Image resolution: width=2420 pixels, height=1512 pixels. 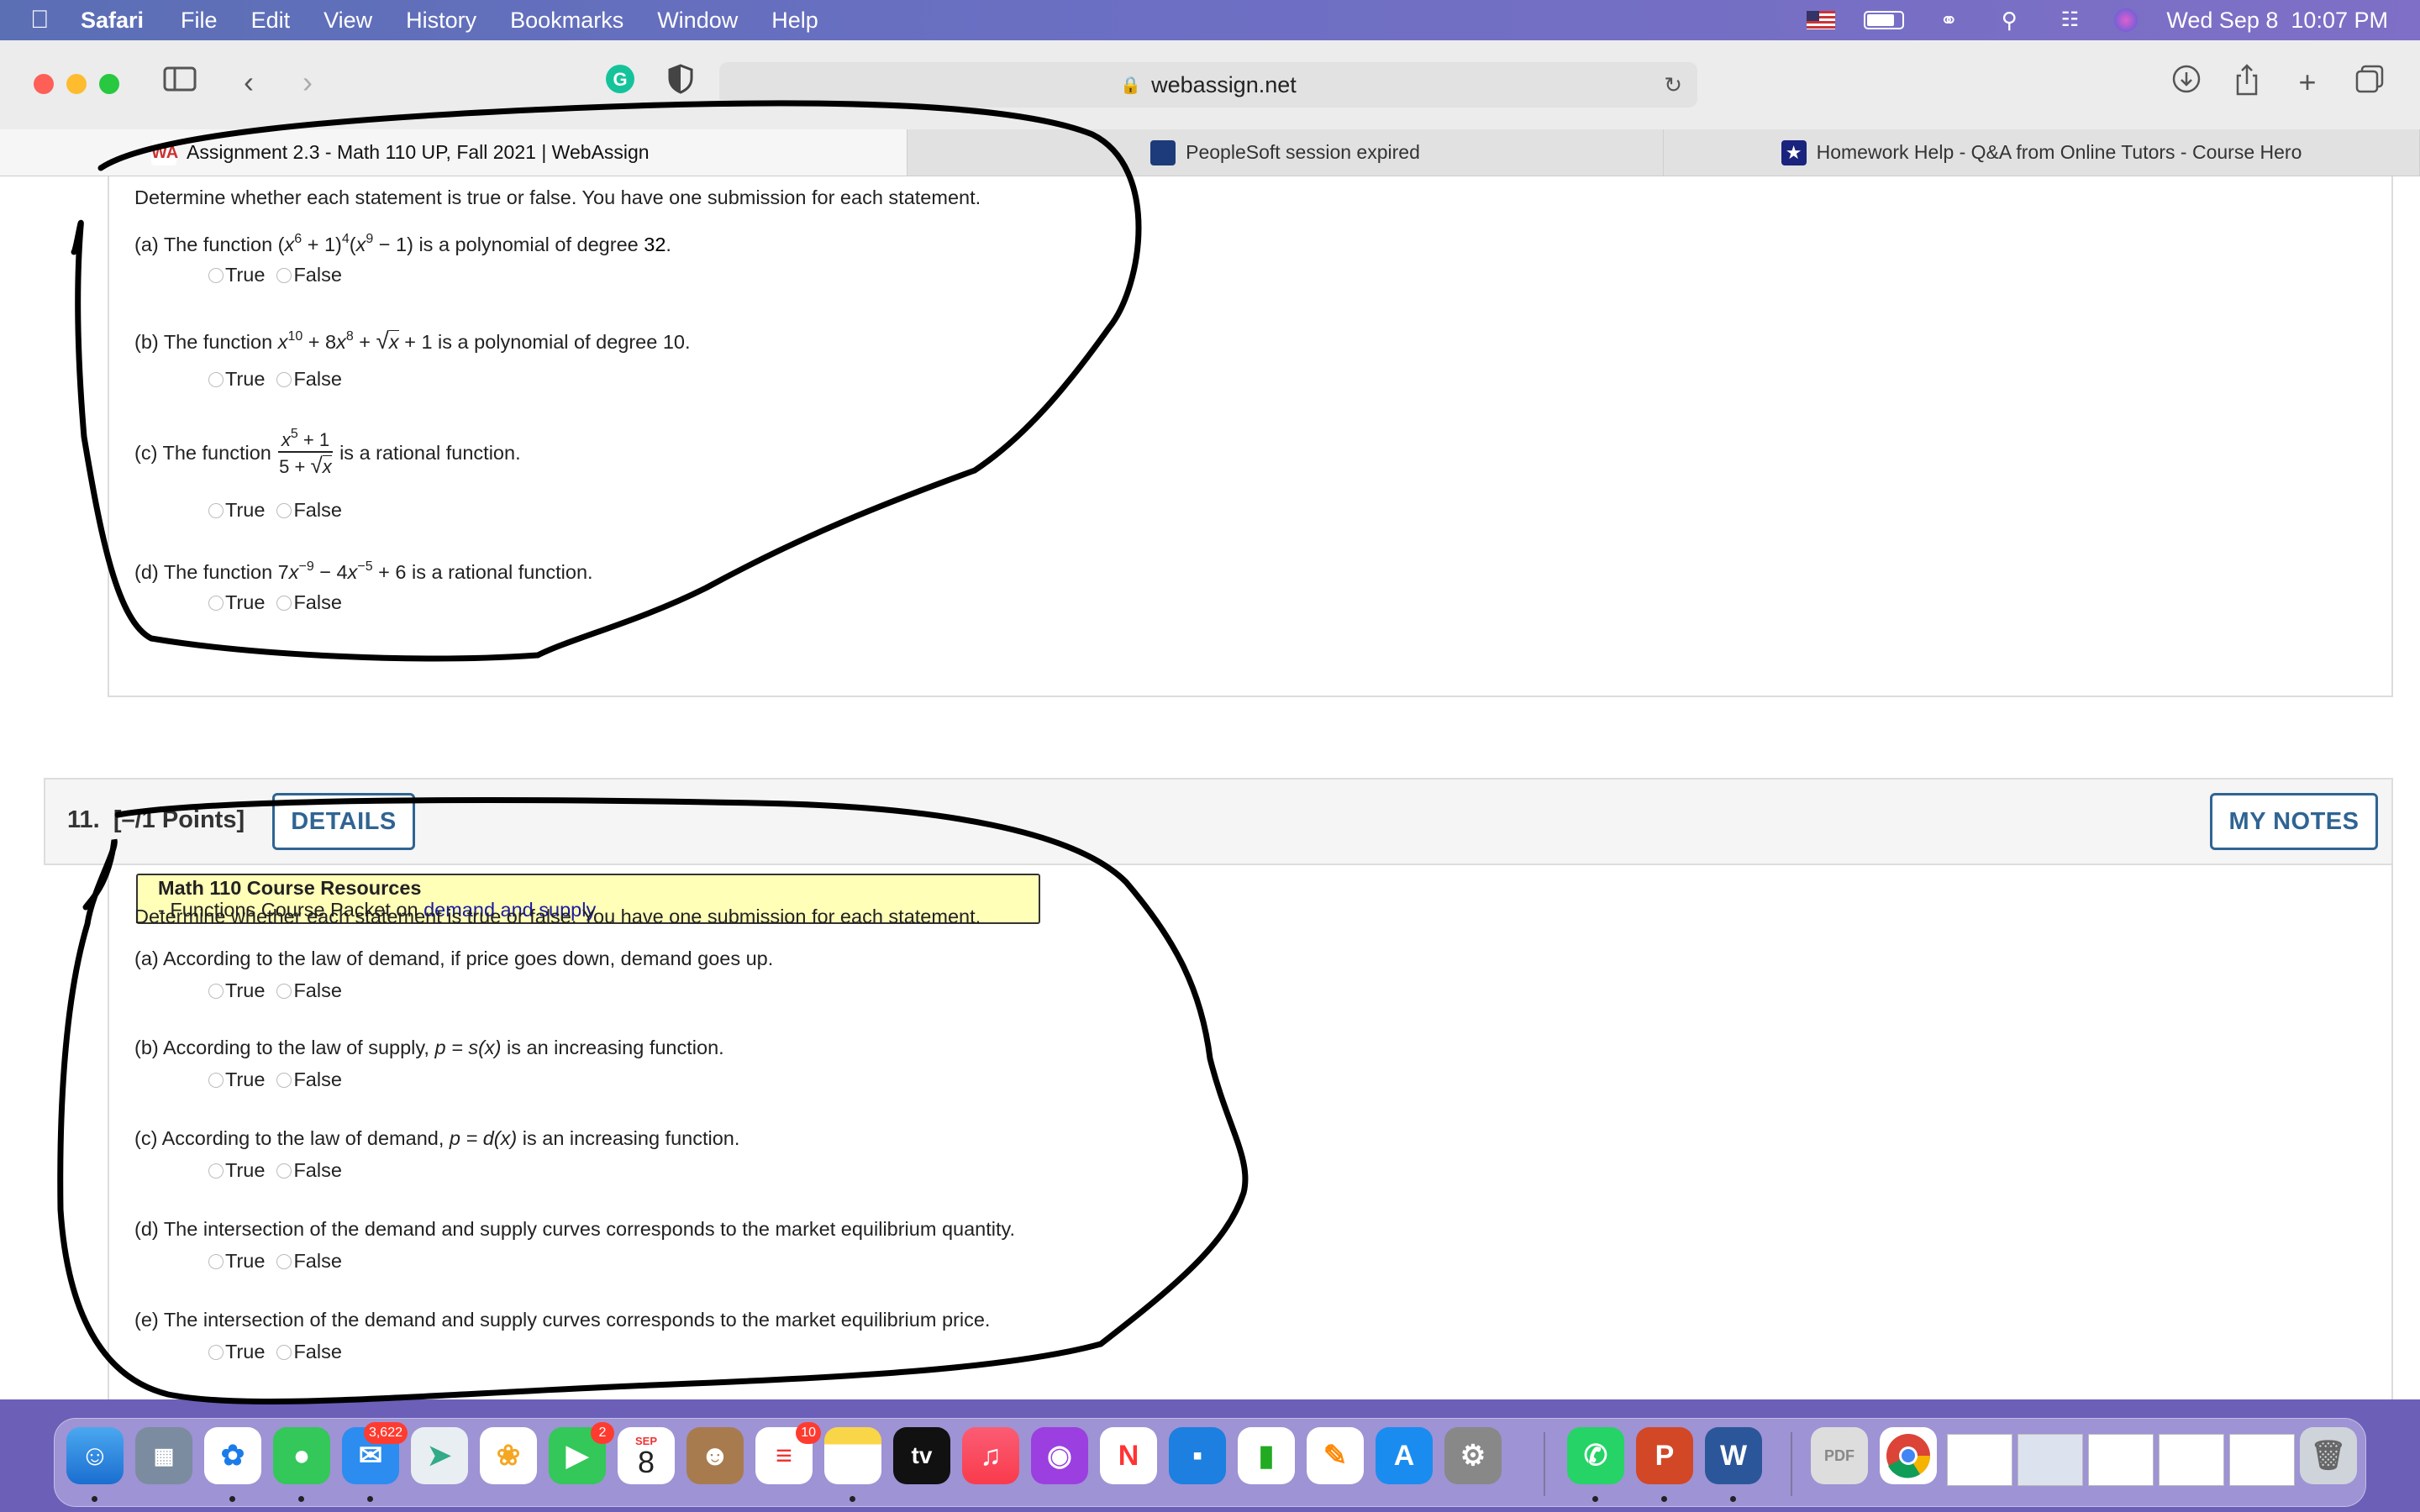 What do you see at coordinates (236, 602) in the screenshot?
I see `q10d-true-radio: True` at bounding box center [236, 602].